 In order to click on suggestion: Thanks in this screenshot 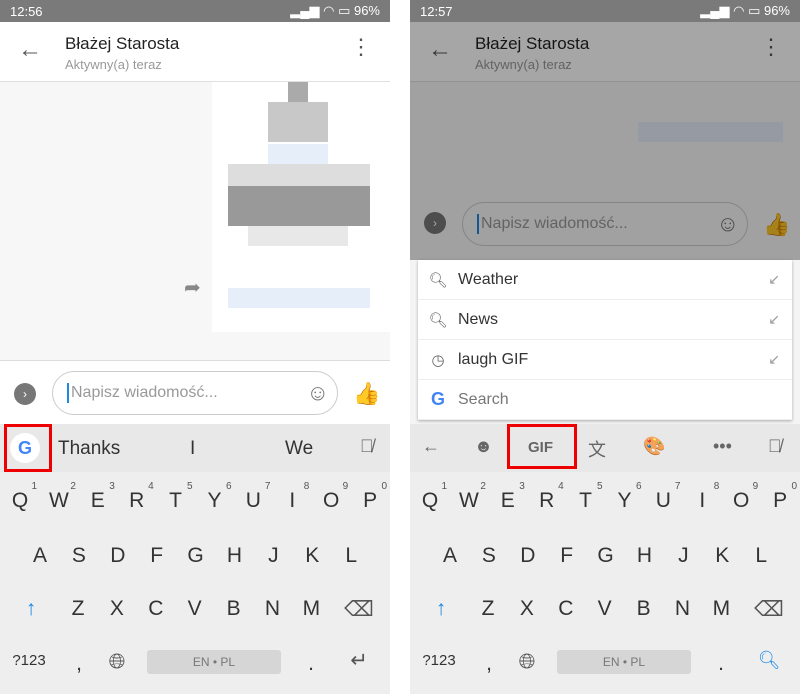, I will do `click(89, 449)`.